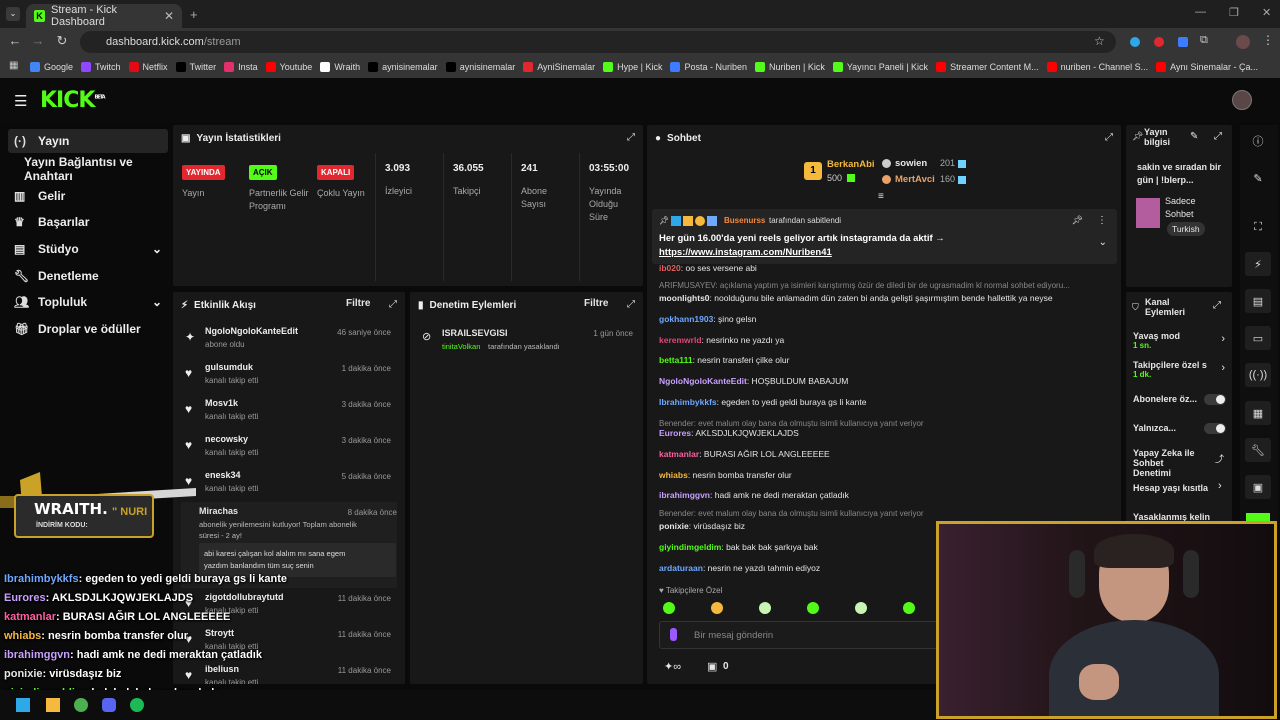 The height and width of the screenshot is (720, 1280). Describe the element at coordinates (744, 220) in the screenshot. I see `pinned-by-user: Busenurss` at that location.